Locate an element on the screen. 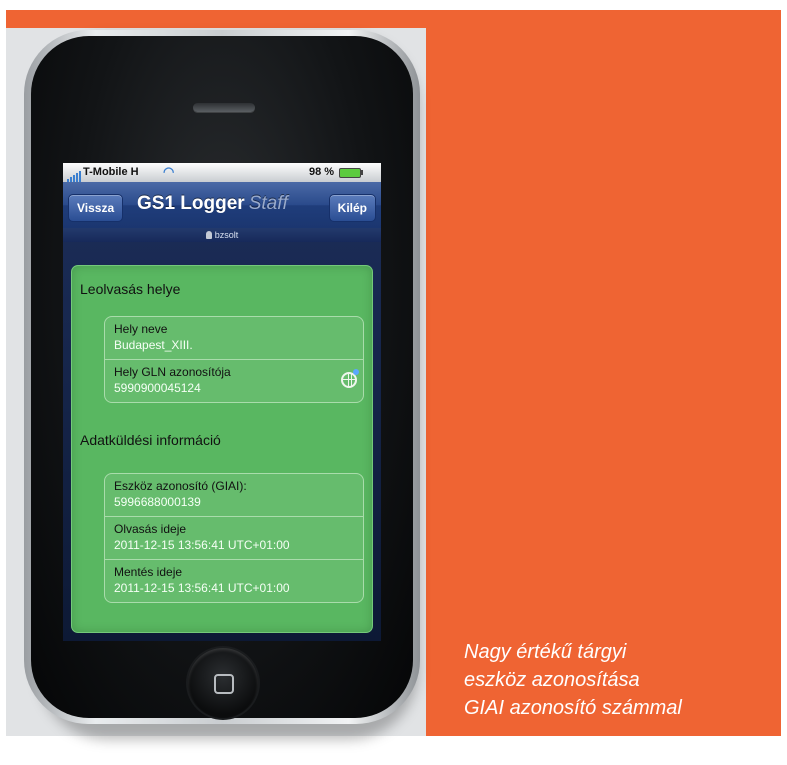  location-gln-value: 5990900045124 is located at coordinates (157, 388).